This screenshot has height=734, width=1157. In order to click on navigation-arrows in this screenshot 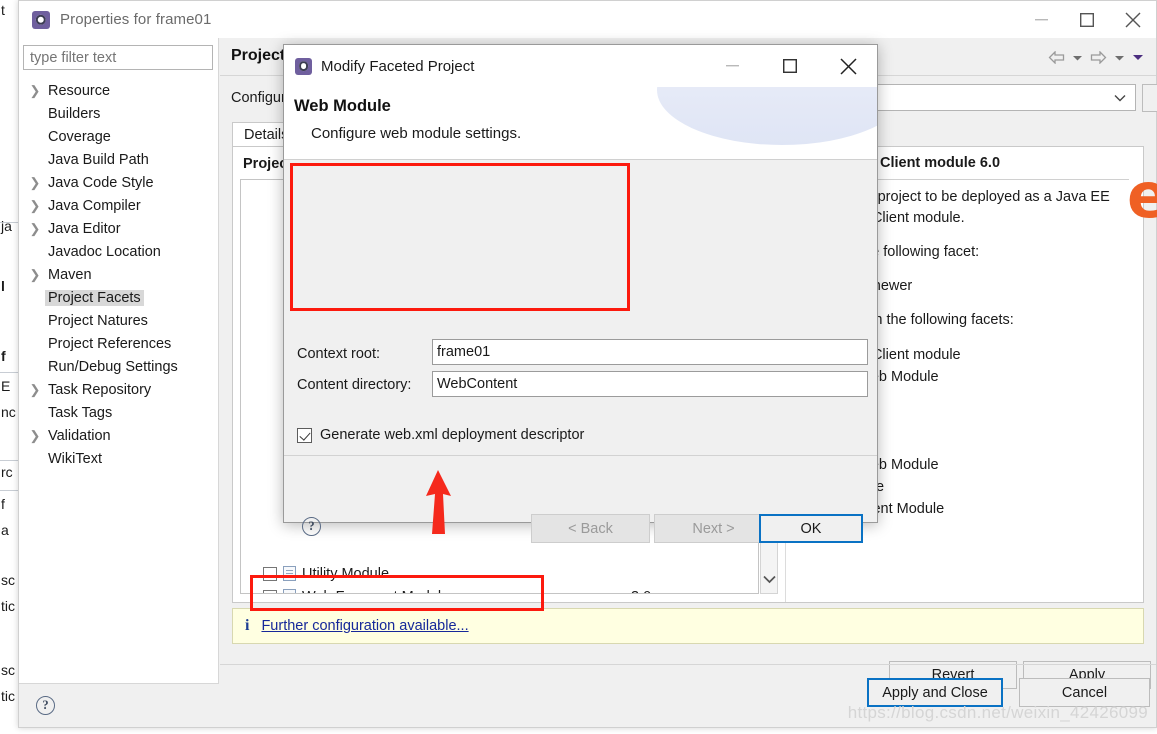, I will do `click(1096, 57)`.